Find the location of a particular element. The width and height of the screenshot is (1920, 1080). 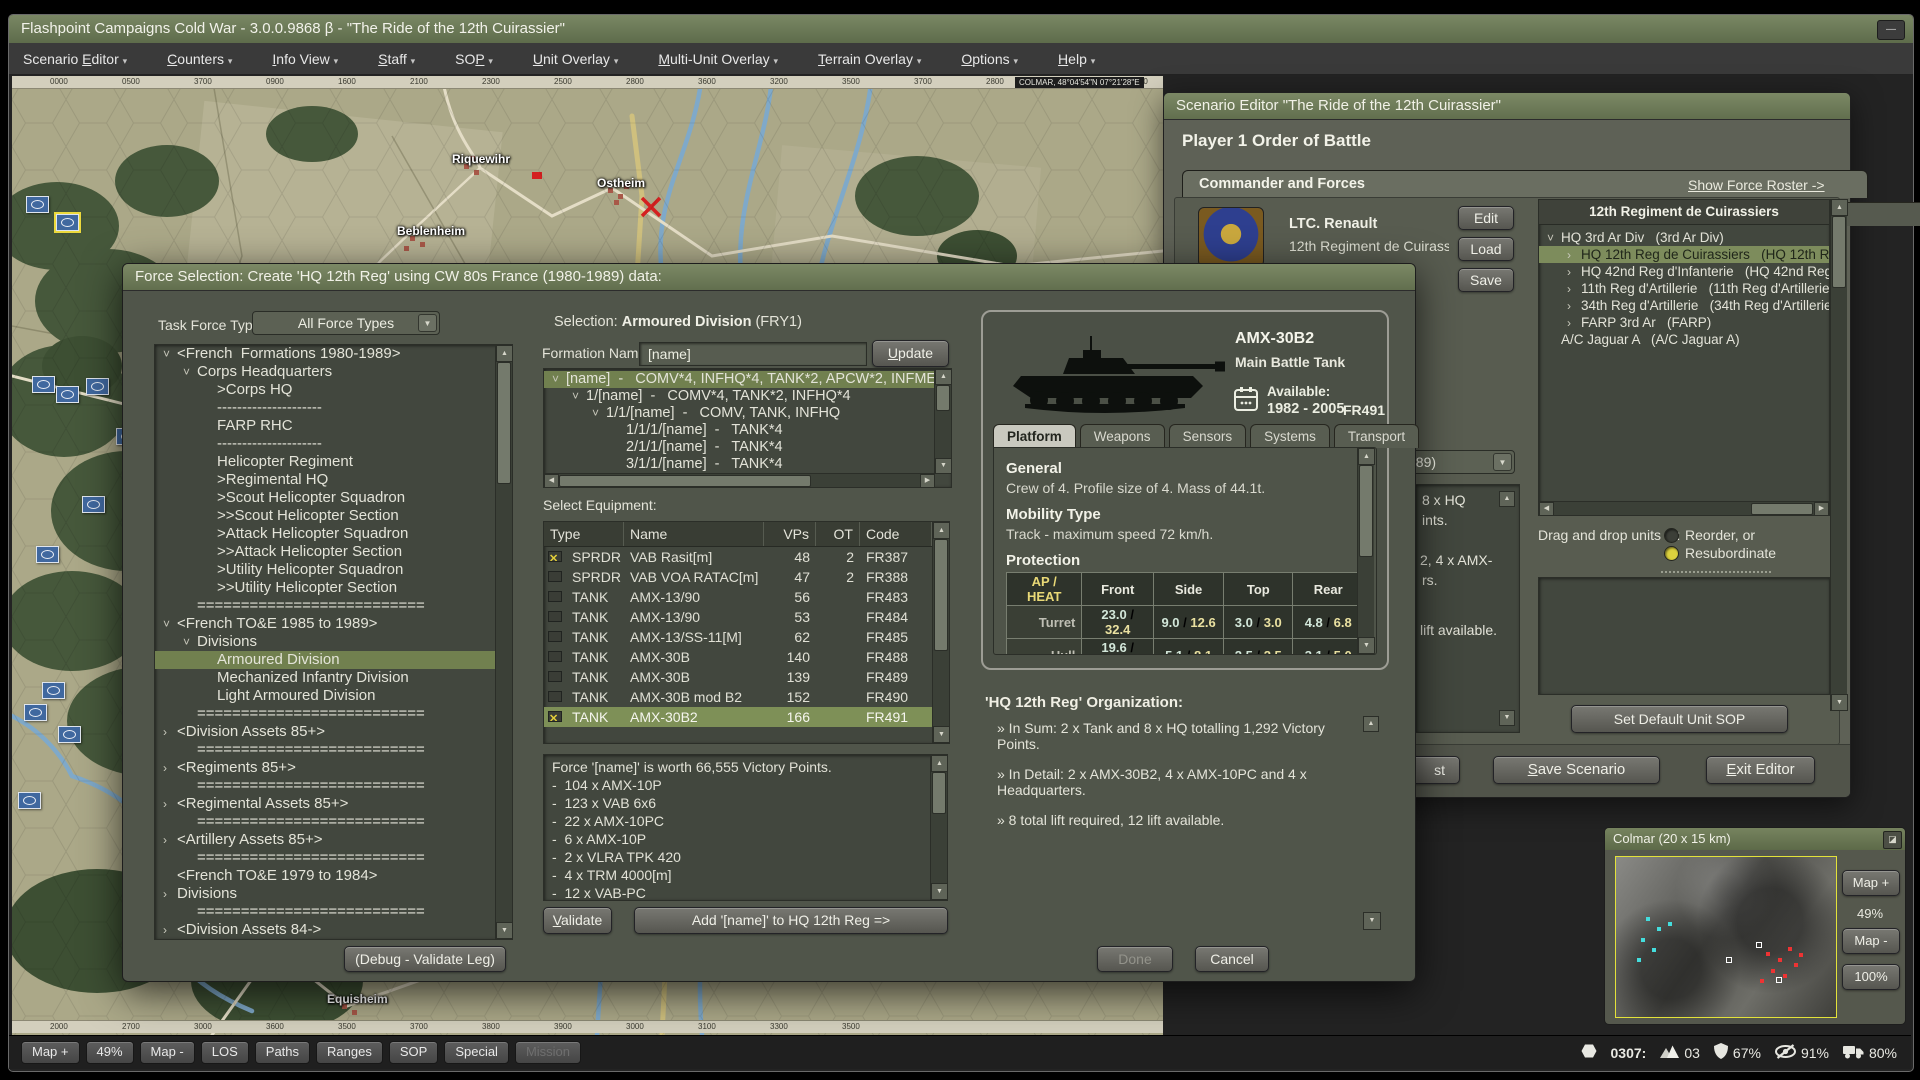

menu-terrain-overlay: Terrain Overlay ▾ is located at coordinates (869, 59).